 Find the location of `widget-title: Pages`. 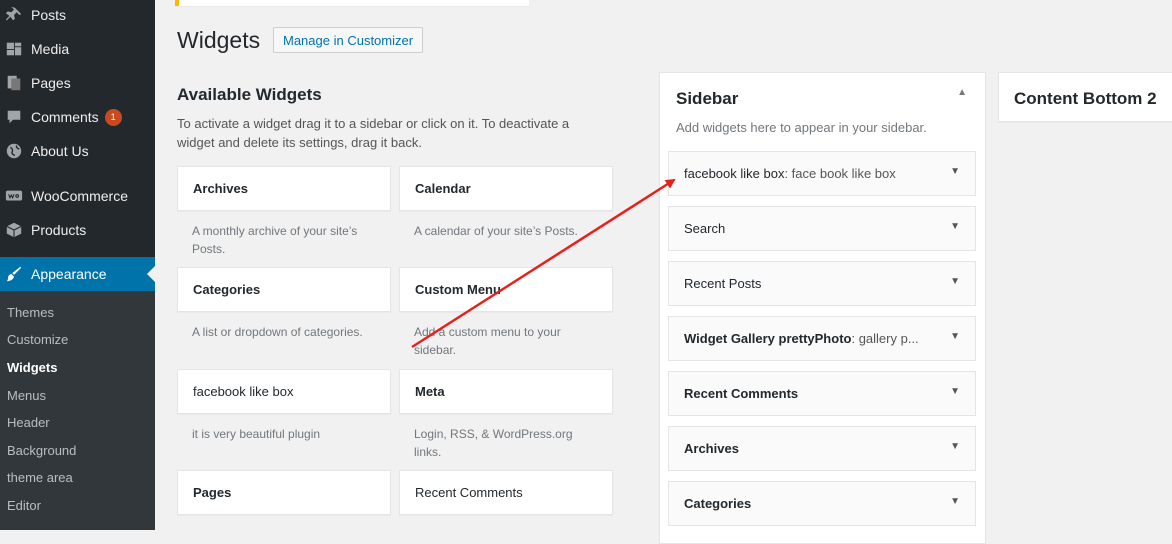

widget-title: Pages is located at coordinates (212, 492).